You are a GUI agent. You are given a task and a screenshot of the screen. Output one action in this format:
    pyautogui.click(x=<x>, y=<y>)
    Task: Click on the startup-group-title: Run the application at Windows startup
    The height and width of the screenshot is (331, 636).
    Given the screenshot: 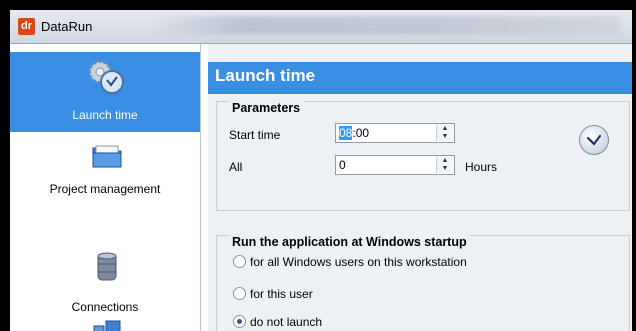 What is the action you would take?
    pyautogui.click(x=349, y=242)
    